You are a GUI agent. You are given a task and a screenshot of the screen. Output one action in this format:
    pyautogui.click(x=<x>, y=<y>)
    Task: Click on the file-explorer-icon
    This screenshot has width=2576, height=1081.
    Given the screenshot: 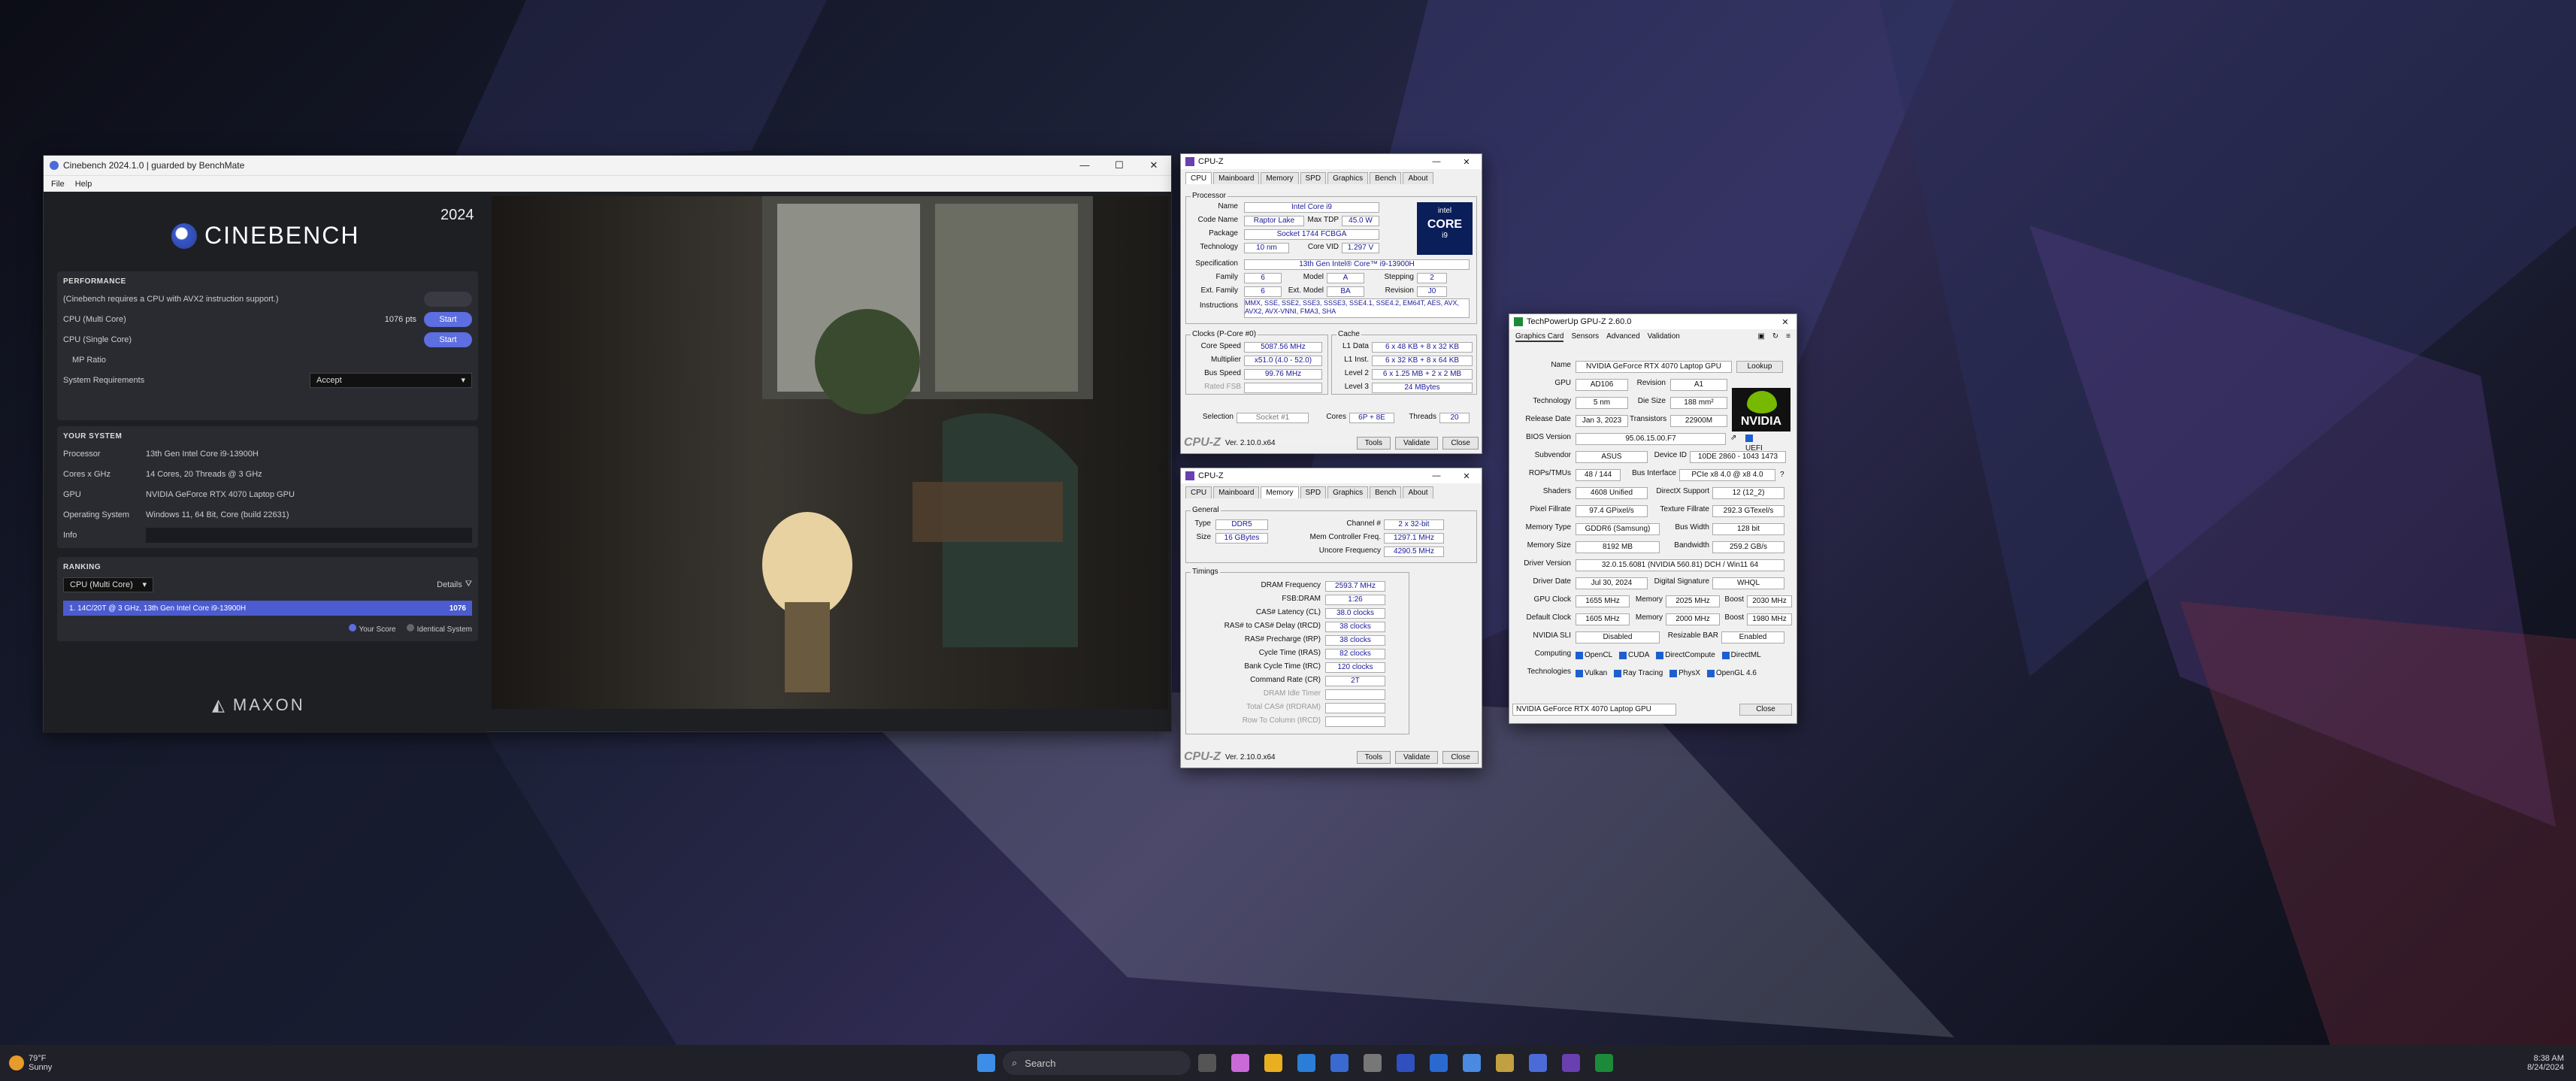 What is the action you would take?
    pyautogui.click(x=1273, y=1063)
    